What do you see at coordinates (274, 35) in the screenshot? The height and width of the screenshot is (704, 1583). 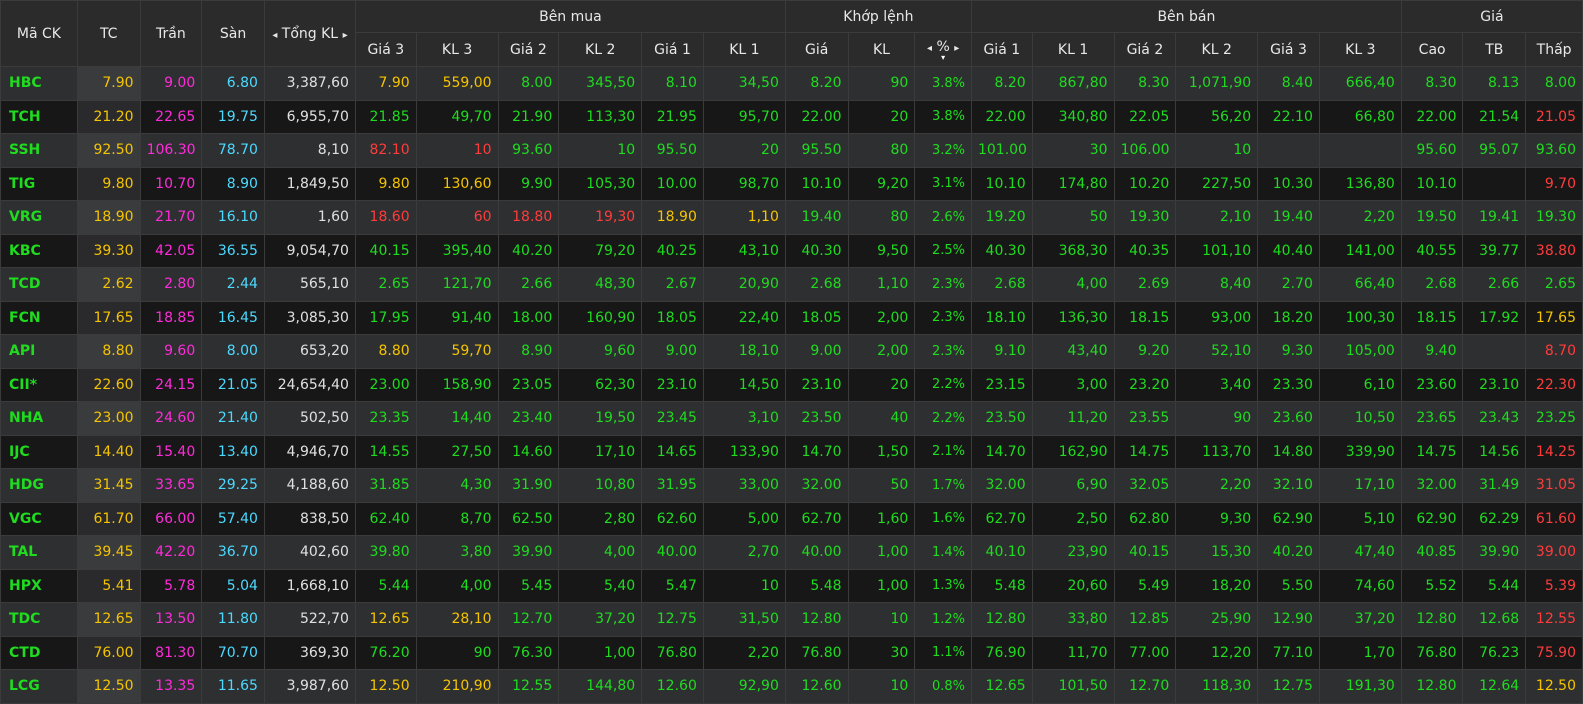 I see `scroll-left-icon: ◂` at bounding box center [274, 35].